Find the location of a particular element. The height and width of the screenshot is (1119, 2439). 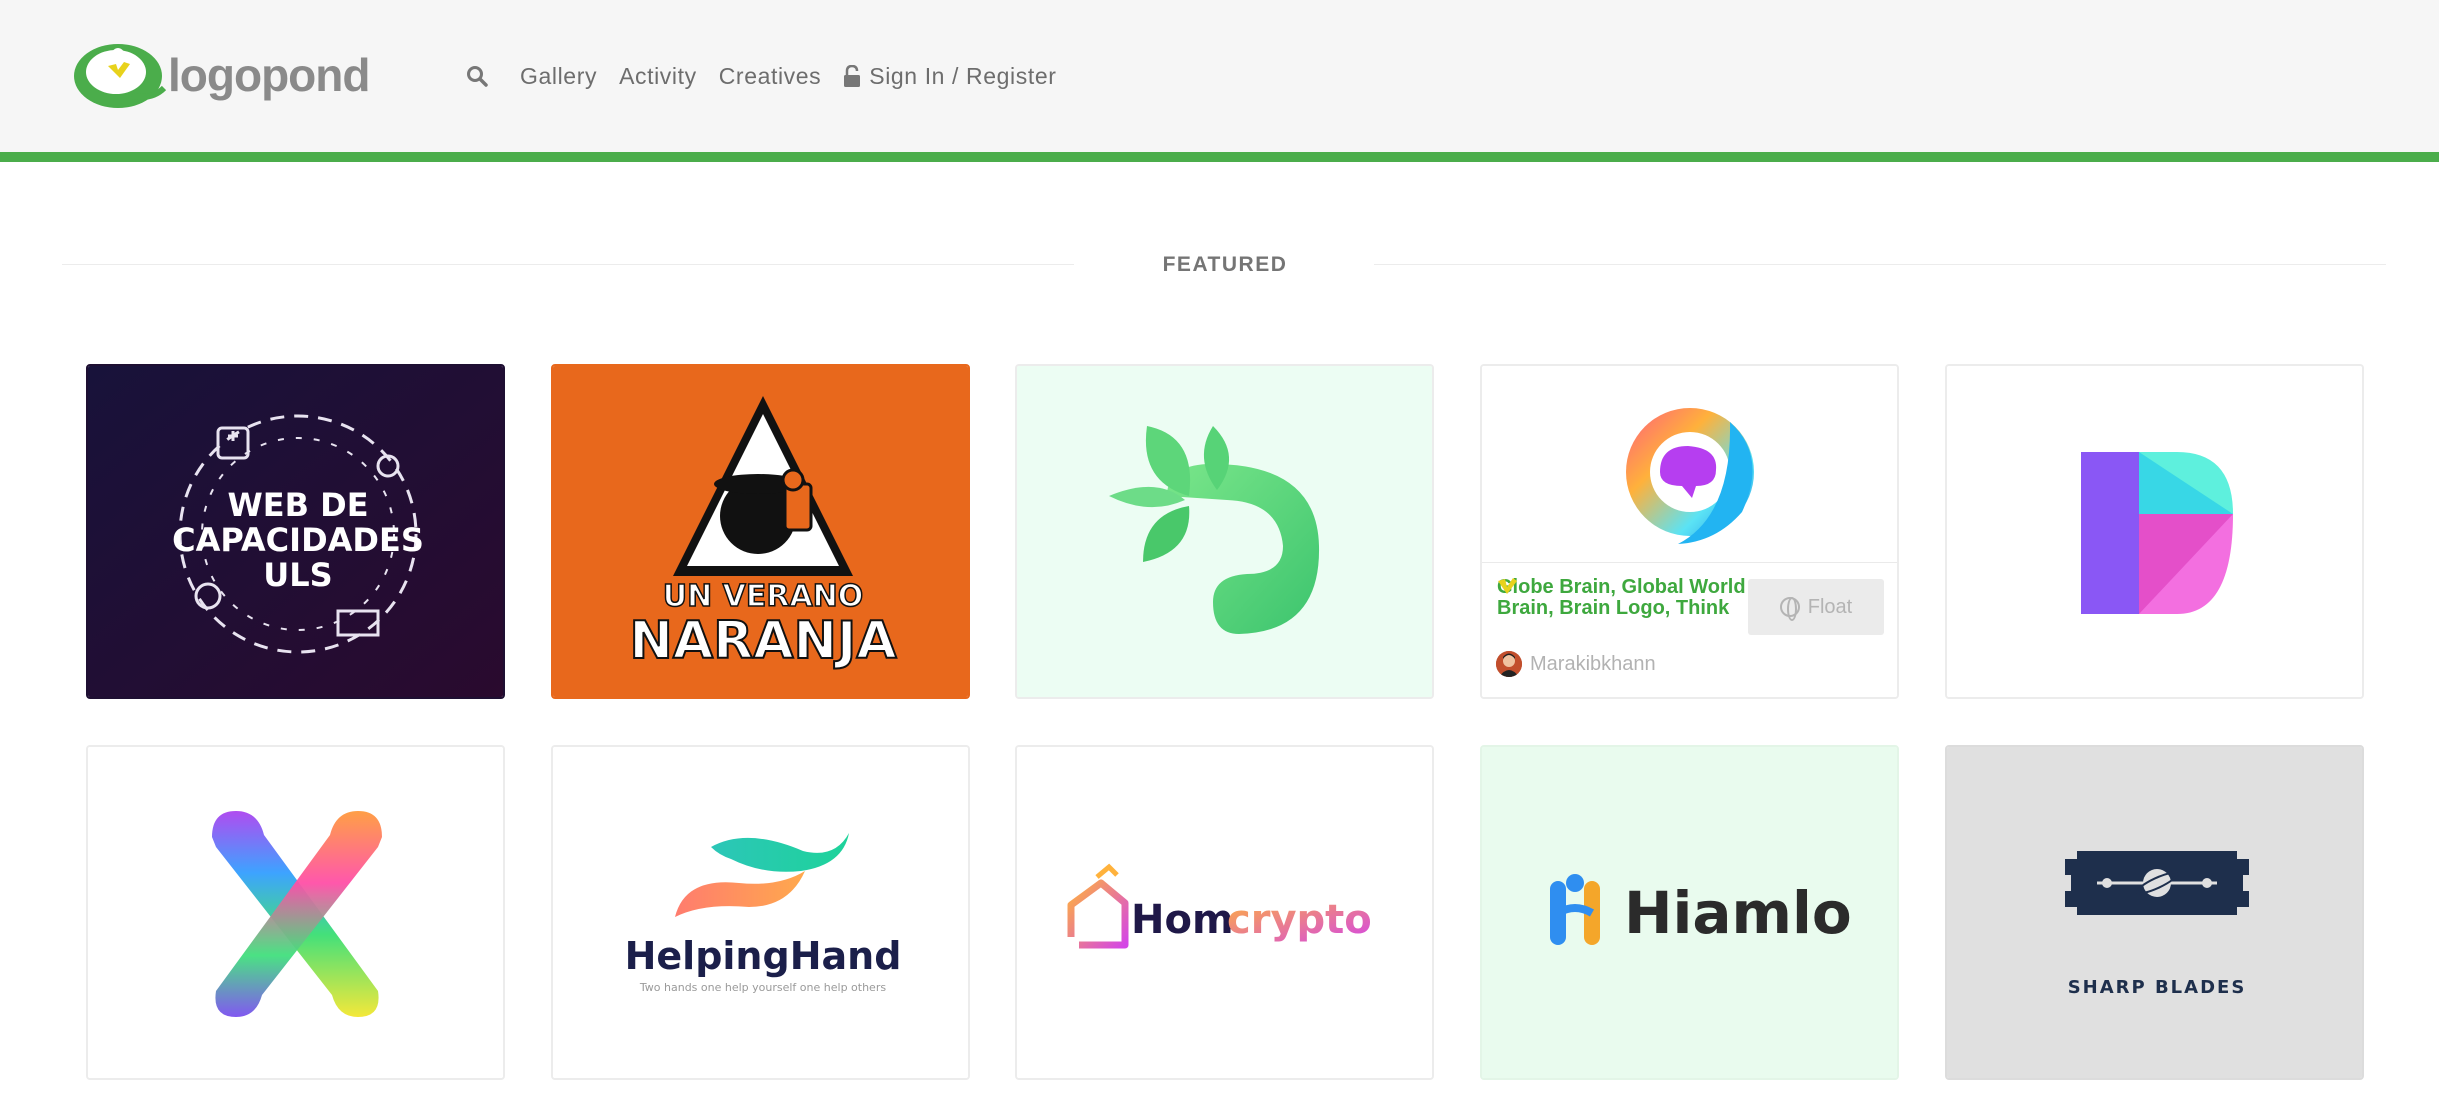

logo-card: SHARP BLADES is located at coordinates (2154, 912).